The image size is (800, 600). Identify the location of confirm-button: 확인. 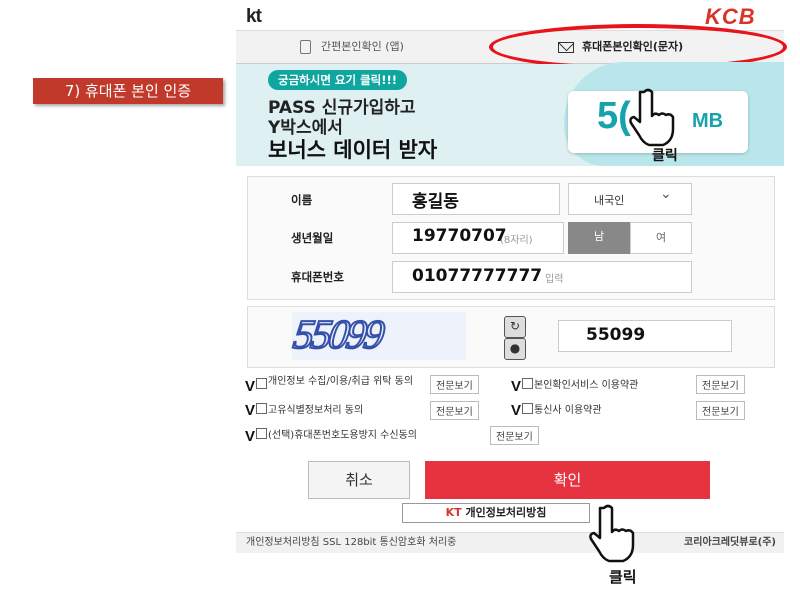
(567, 480).